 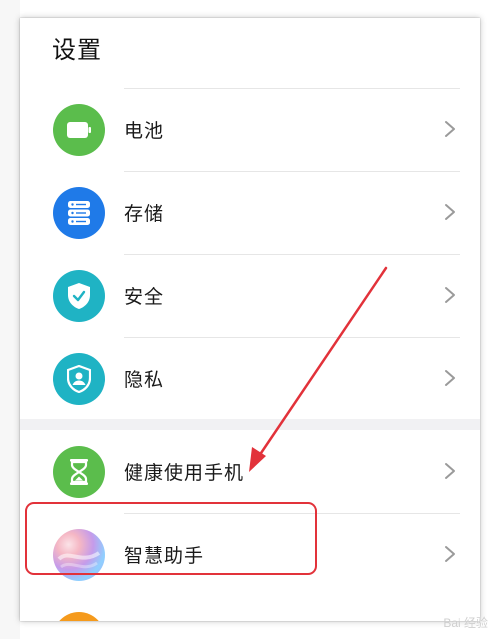 I want to click on highlight-box, so click(x=171, y=538).